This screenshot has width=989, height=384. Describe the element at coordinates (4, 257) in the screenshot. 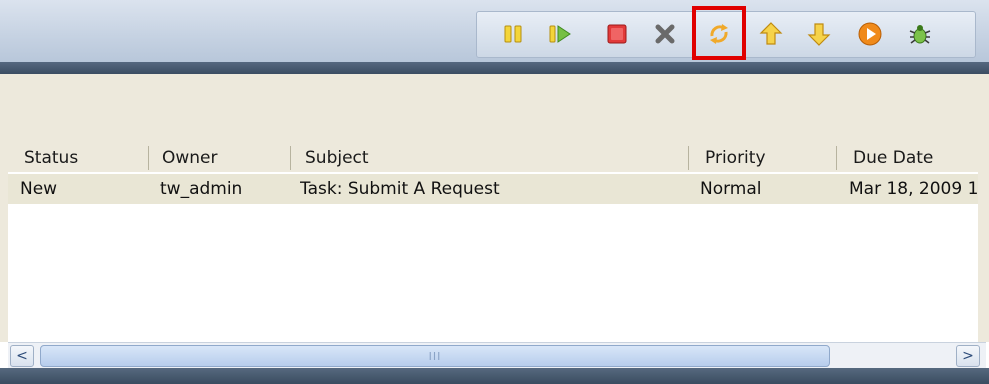

I see `list-left-border` at that location.